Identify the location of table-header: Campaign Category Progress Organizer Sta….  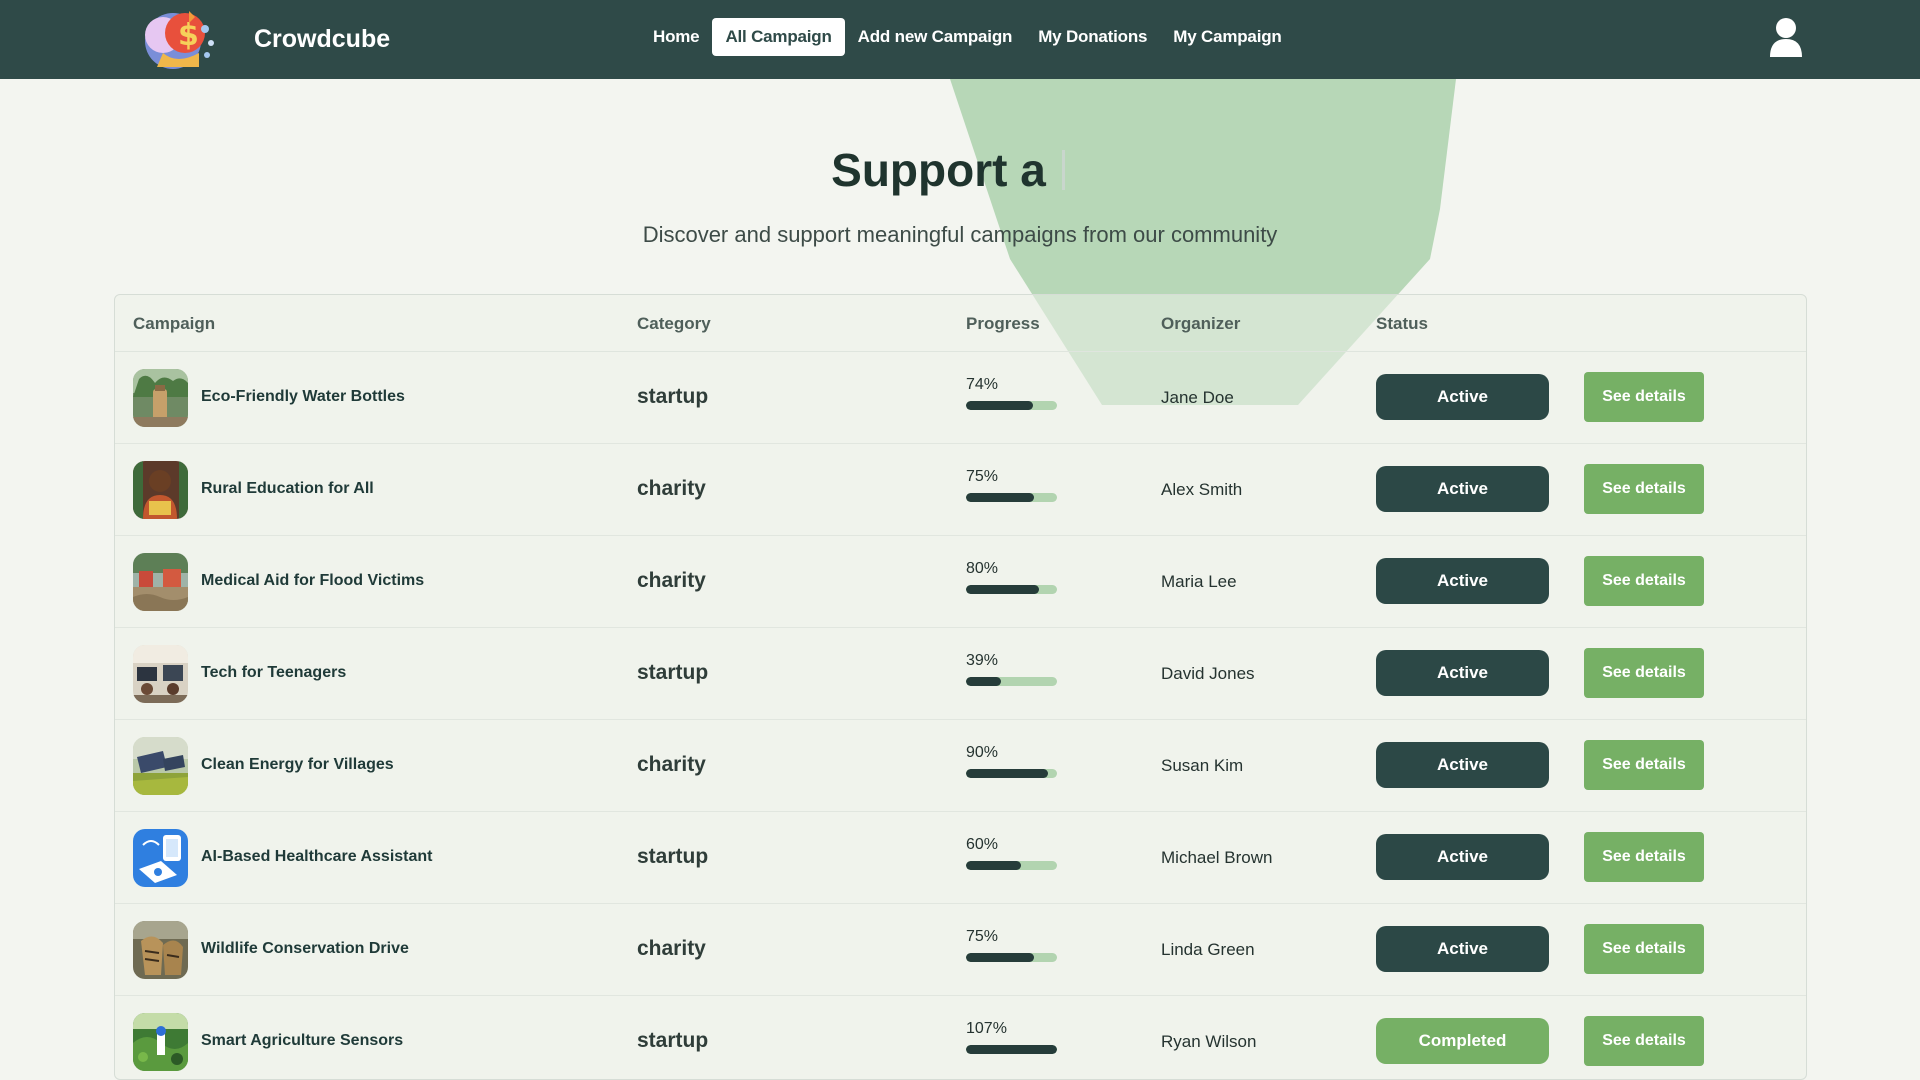
(960, 323).